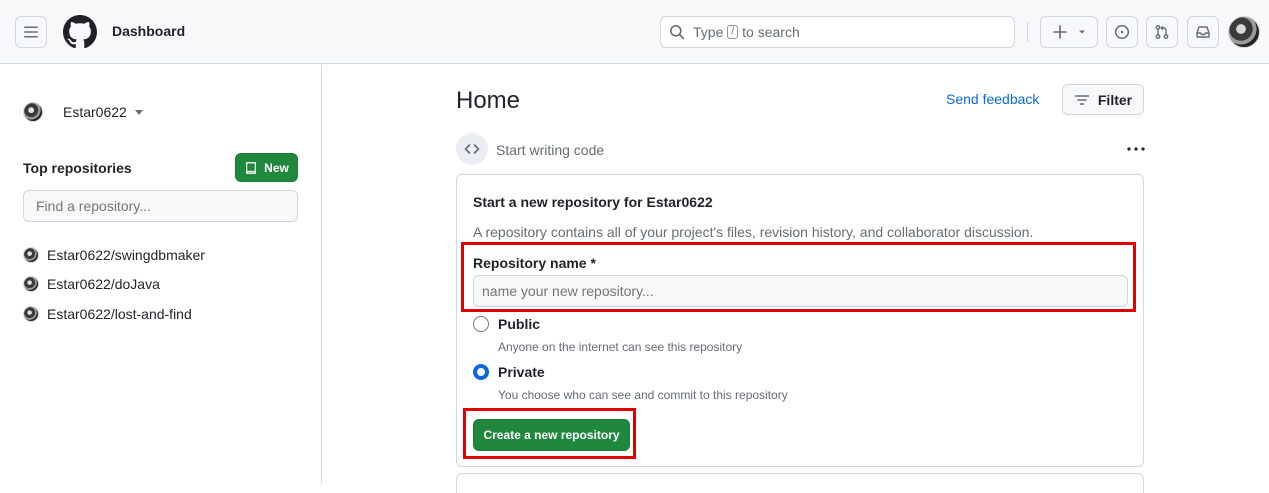 The height and width of the screenshot is (493, 1269). I want to click on visibility-public-option: Public, so click(506, 324).